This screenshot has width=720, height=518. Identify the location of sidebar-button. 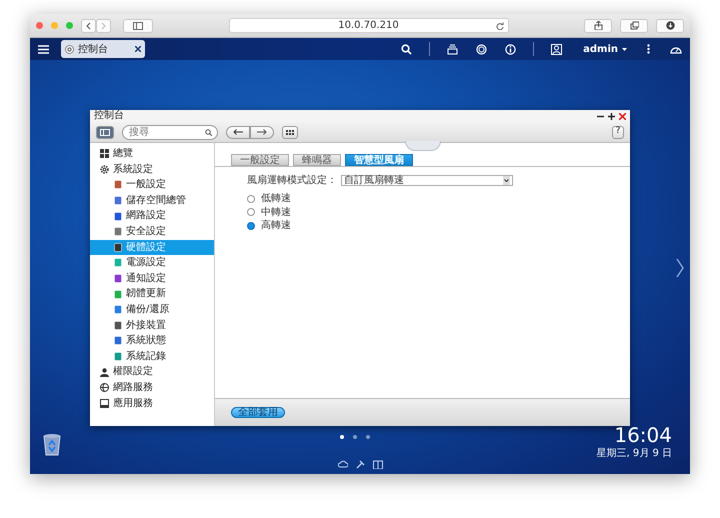
(138, 25).